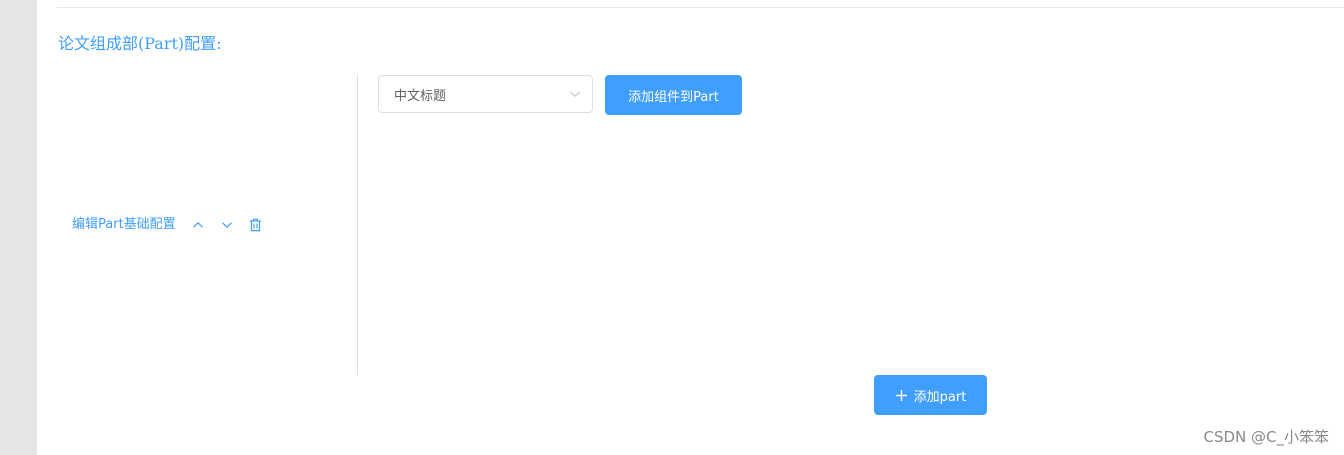 The width and height of the screenshot is (1344, 455). What do you see at coordinates (18, 227) in the screenshot?
I see `left-gutter` at bounding box center [18, 227].